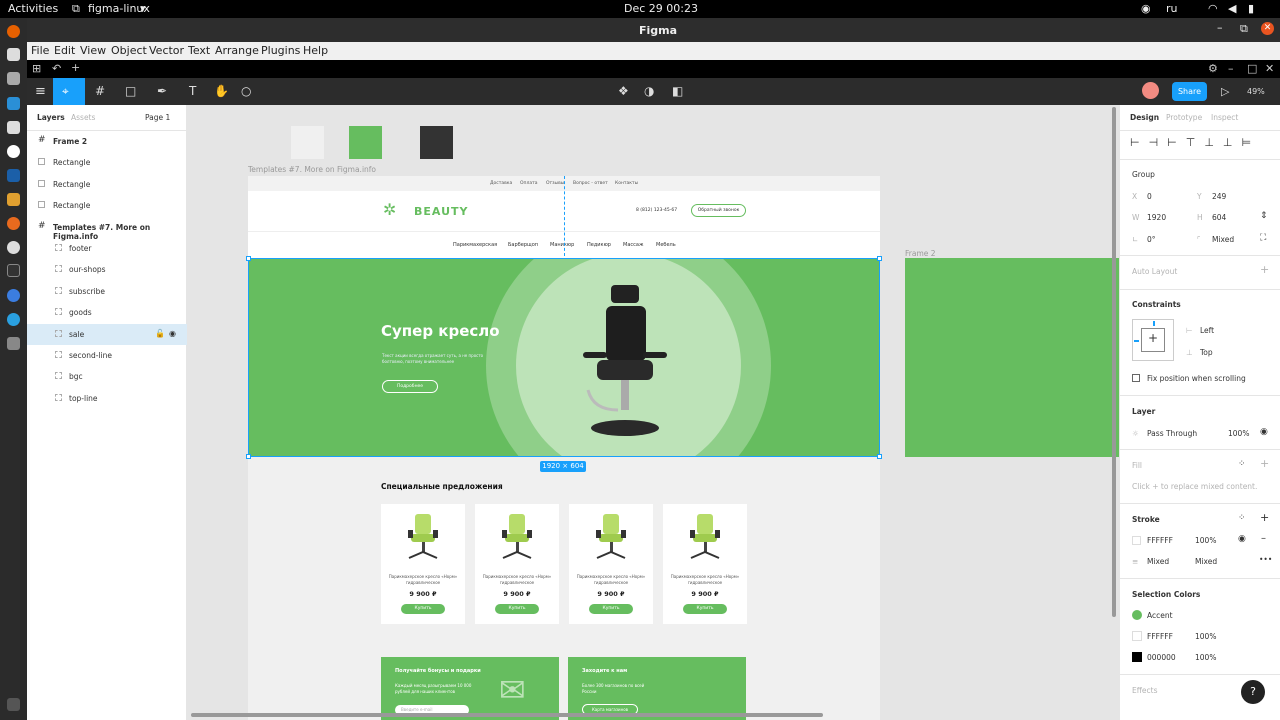 The width and height of the screenshot is (1280, 720). I want to click on y-field: 249, so click(1219, 196).